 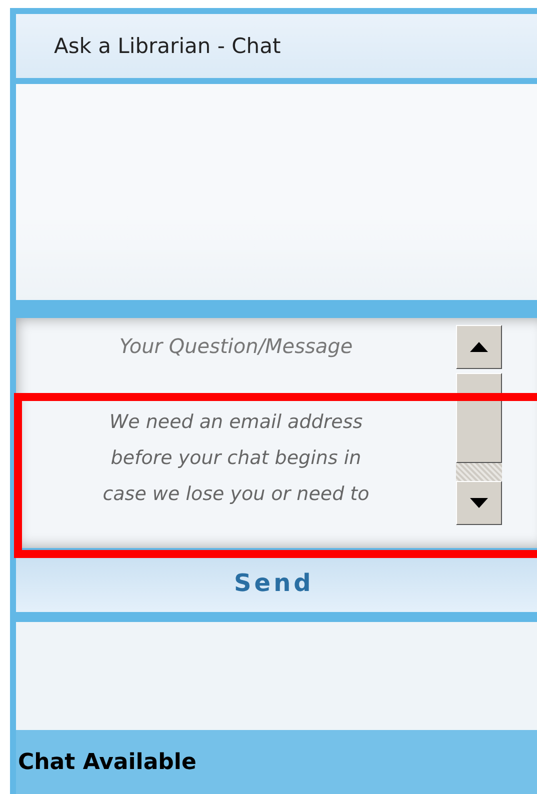 I want to click on message-text-line: case we lose you or need to, so click(x=236, y=494).